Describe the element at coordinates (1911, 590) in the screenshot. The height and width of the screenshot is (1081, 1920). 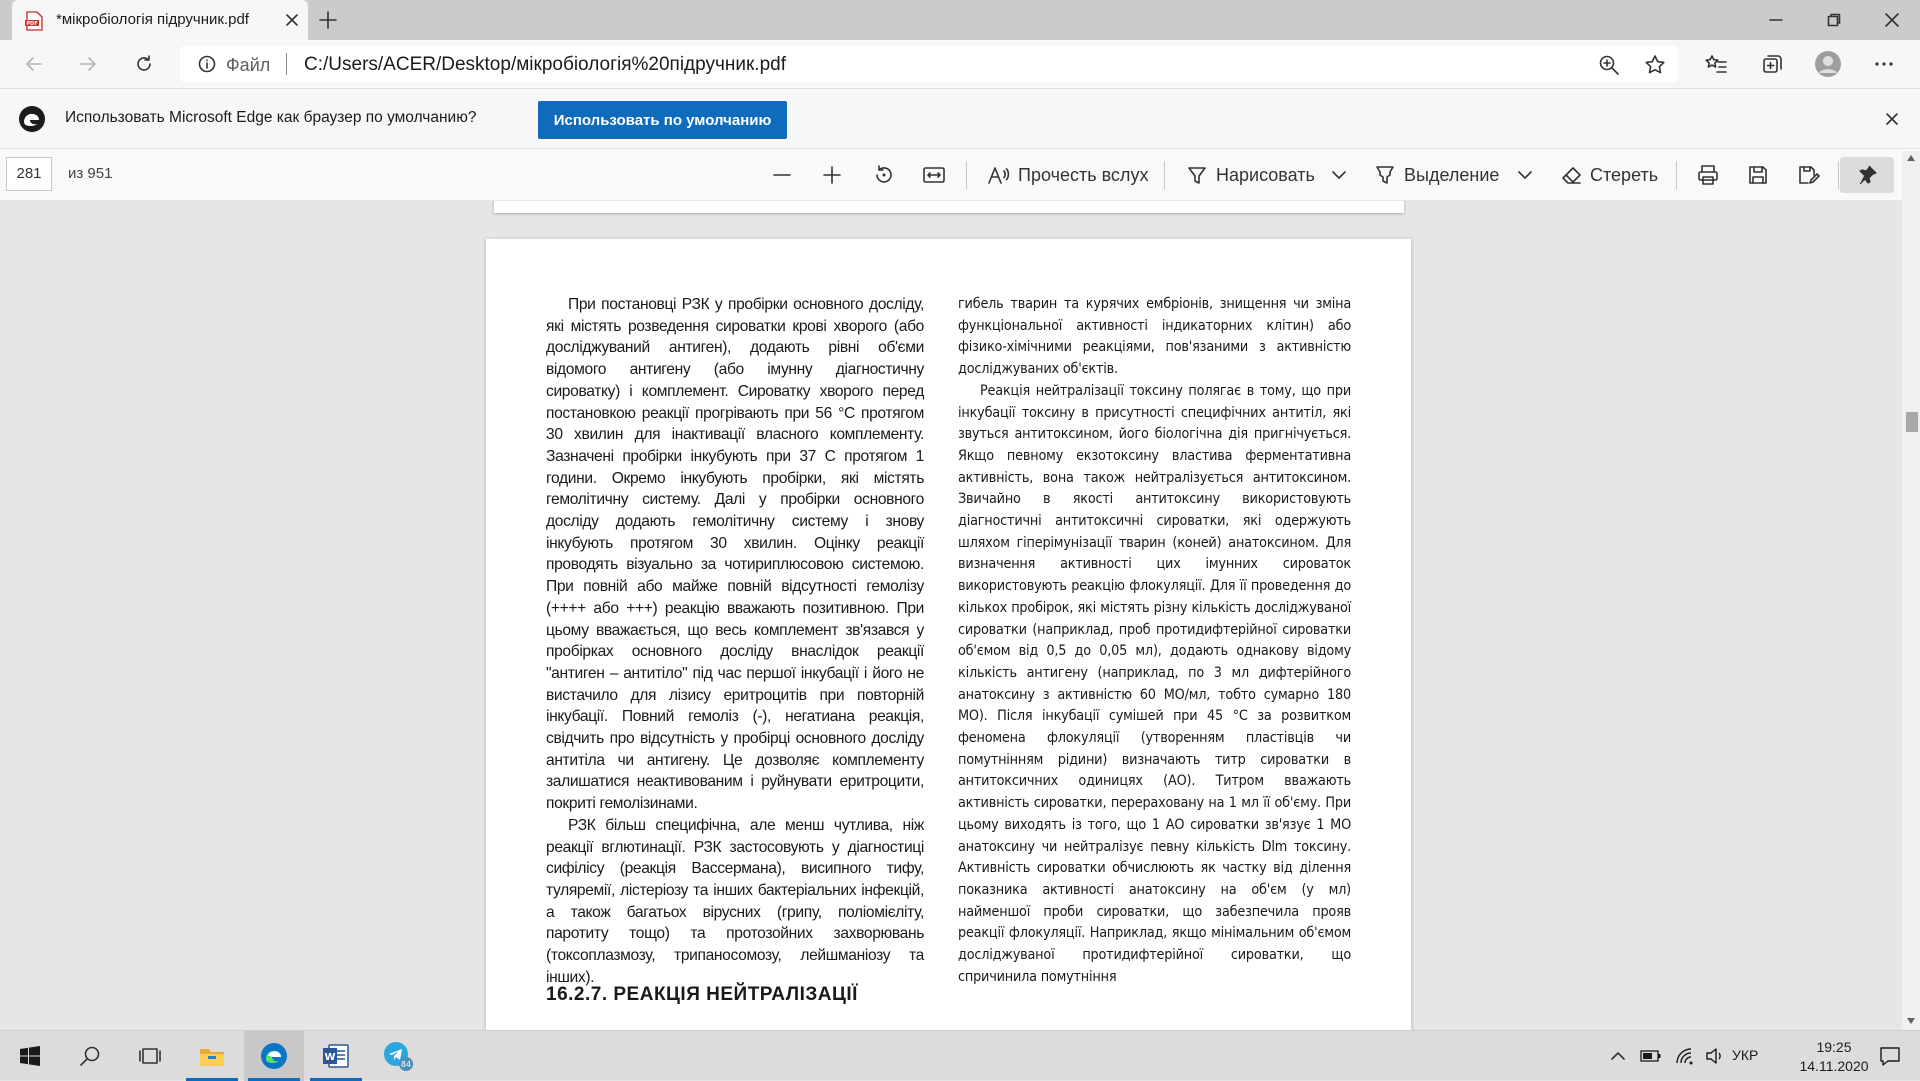
I see `vertical-scrollbar` at that location.